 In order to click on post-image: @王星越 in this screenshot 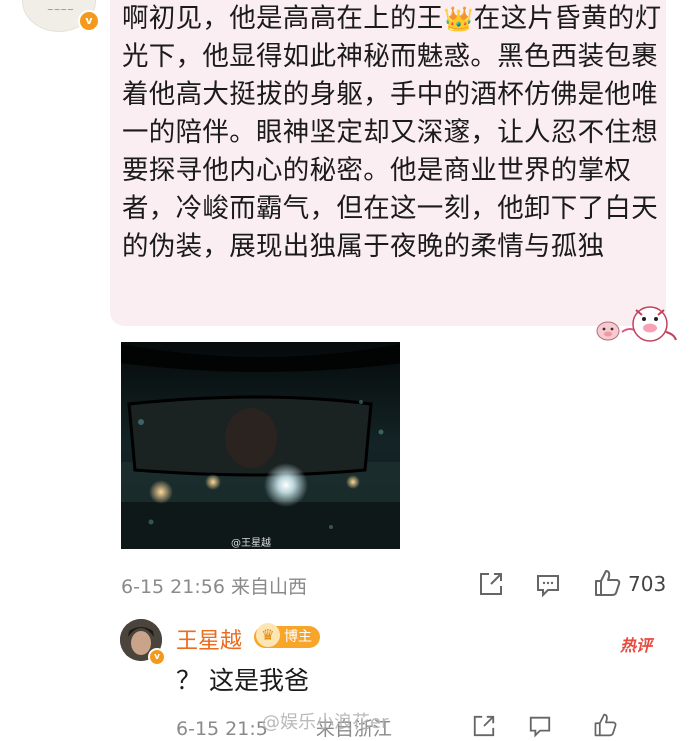, I will do `click(260, 445)`.